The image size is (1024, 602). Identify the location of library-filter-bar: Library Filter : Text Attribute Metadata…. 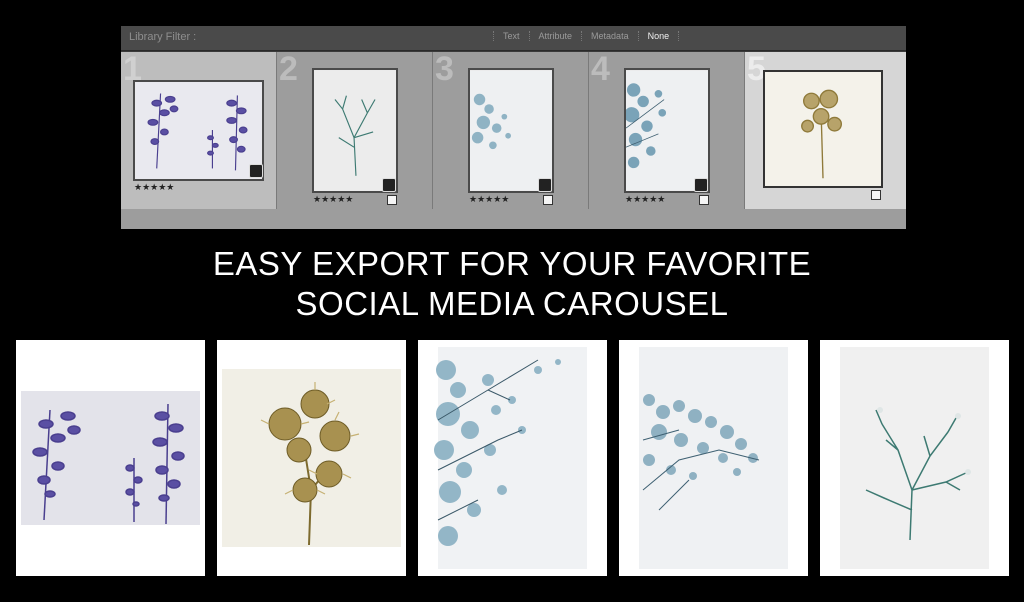
(513, 38).